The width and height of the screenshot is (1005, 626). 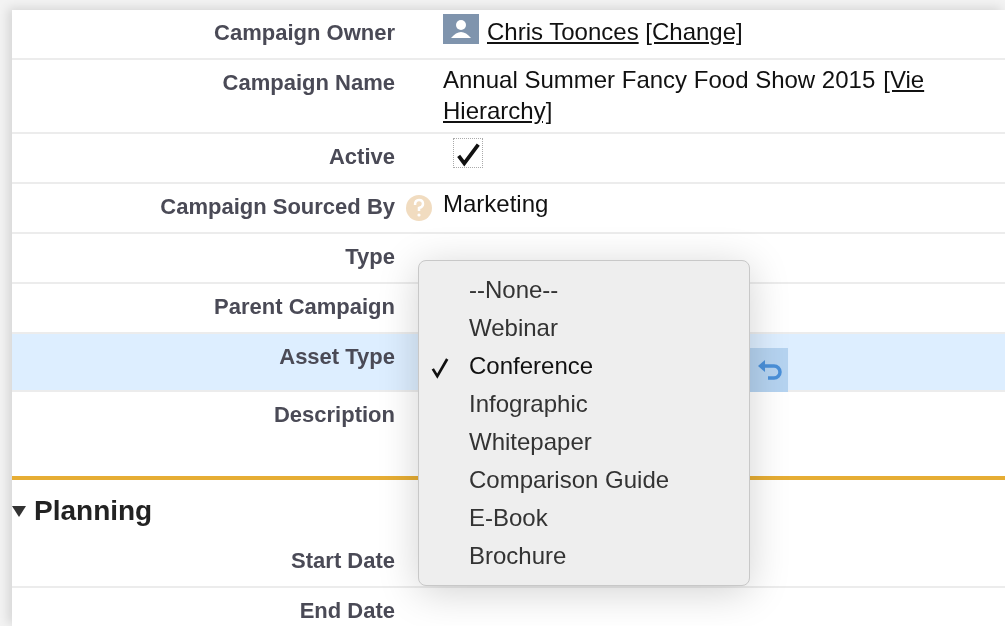 I want to click on field-label: Campaign Owner, so click(x=304, y=33).